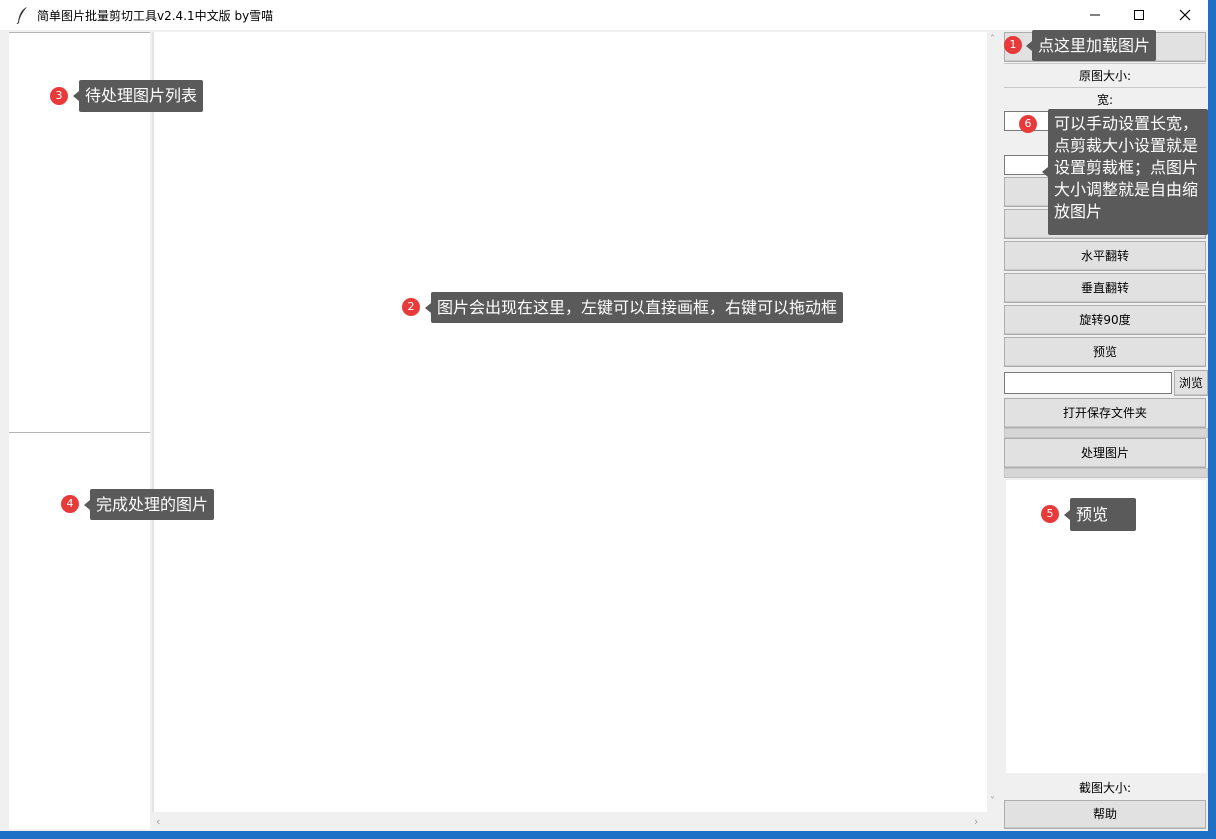  What do you see at coordinates (1105, 100) in the screenshot?
I see `width-label: 宽:` at bounding box center [1105, 100].